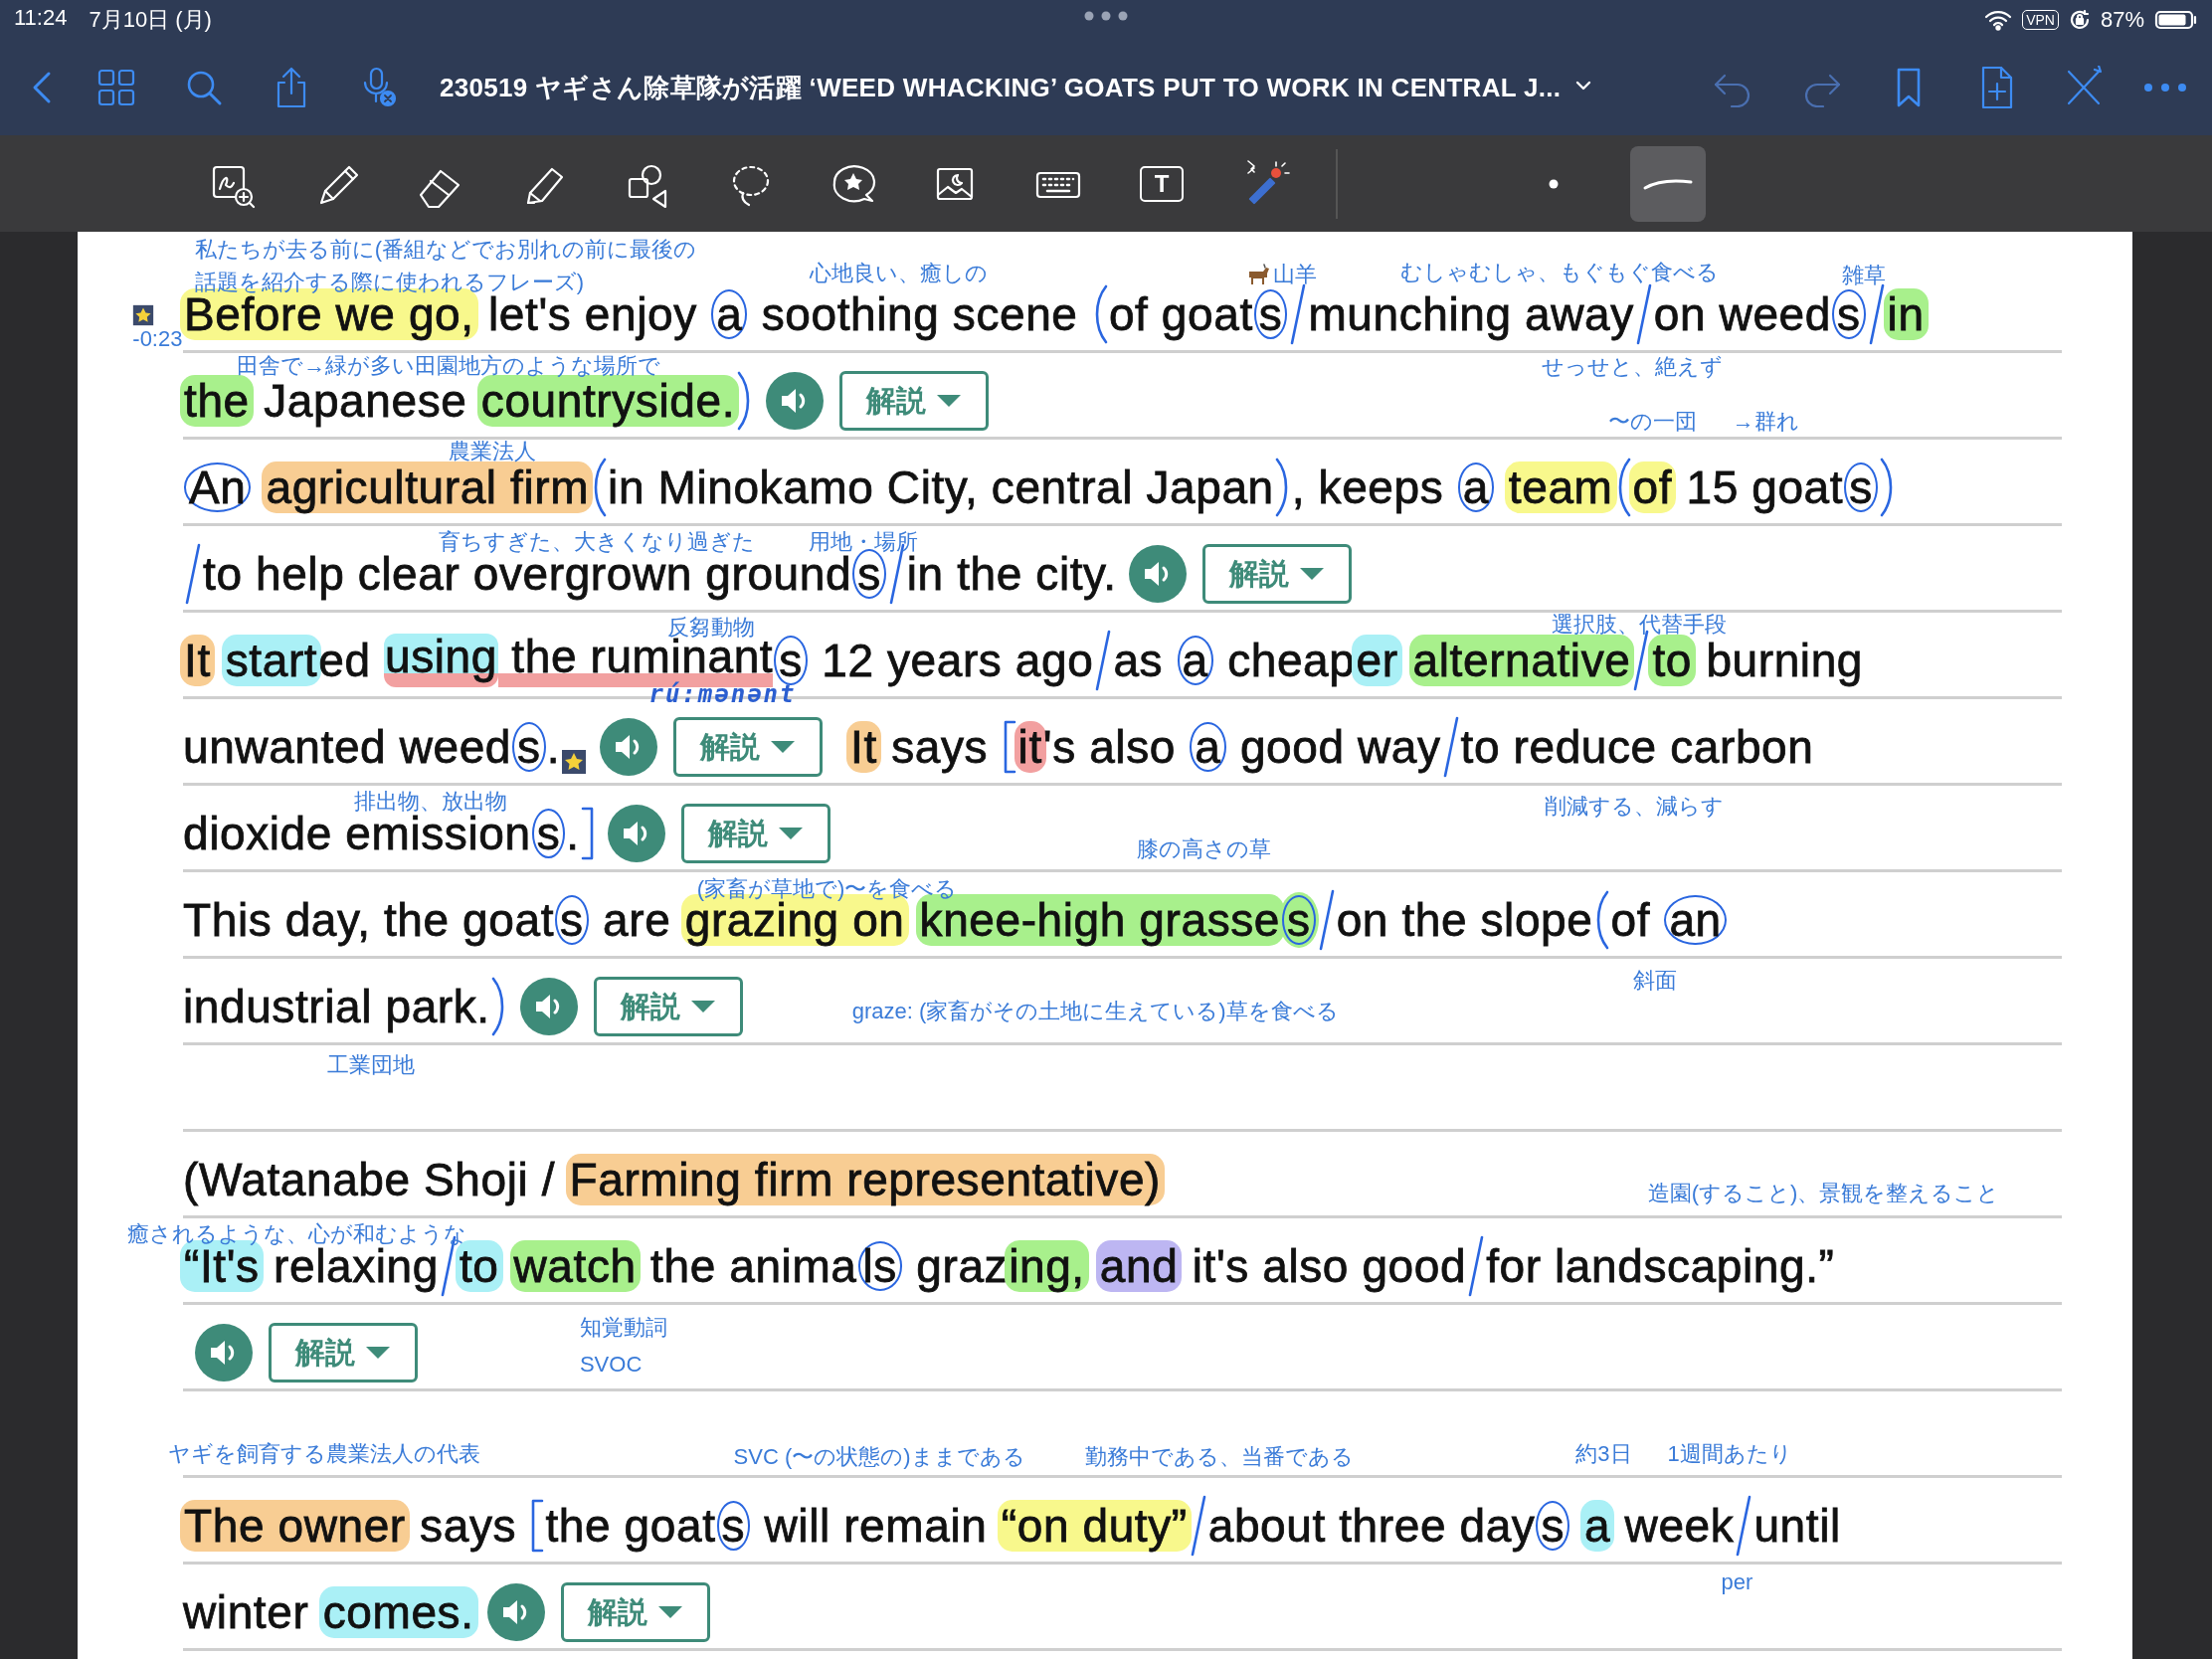  I want to click on sentence-text: on weed, so click(1742, 314).